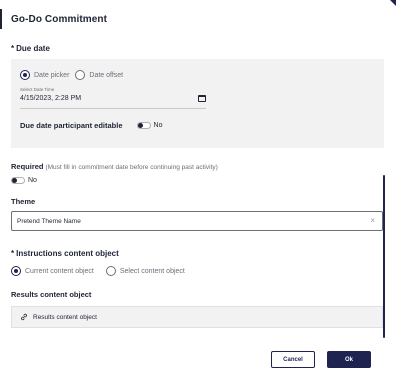 This screenshot has height=379, width=396. I want to click on dialog-title: Go-Do Commitment, so click(59, 19).